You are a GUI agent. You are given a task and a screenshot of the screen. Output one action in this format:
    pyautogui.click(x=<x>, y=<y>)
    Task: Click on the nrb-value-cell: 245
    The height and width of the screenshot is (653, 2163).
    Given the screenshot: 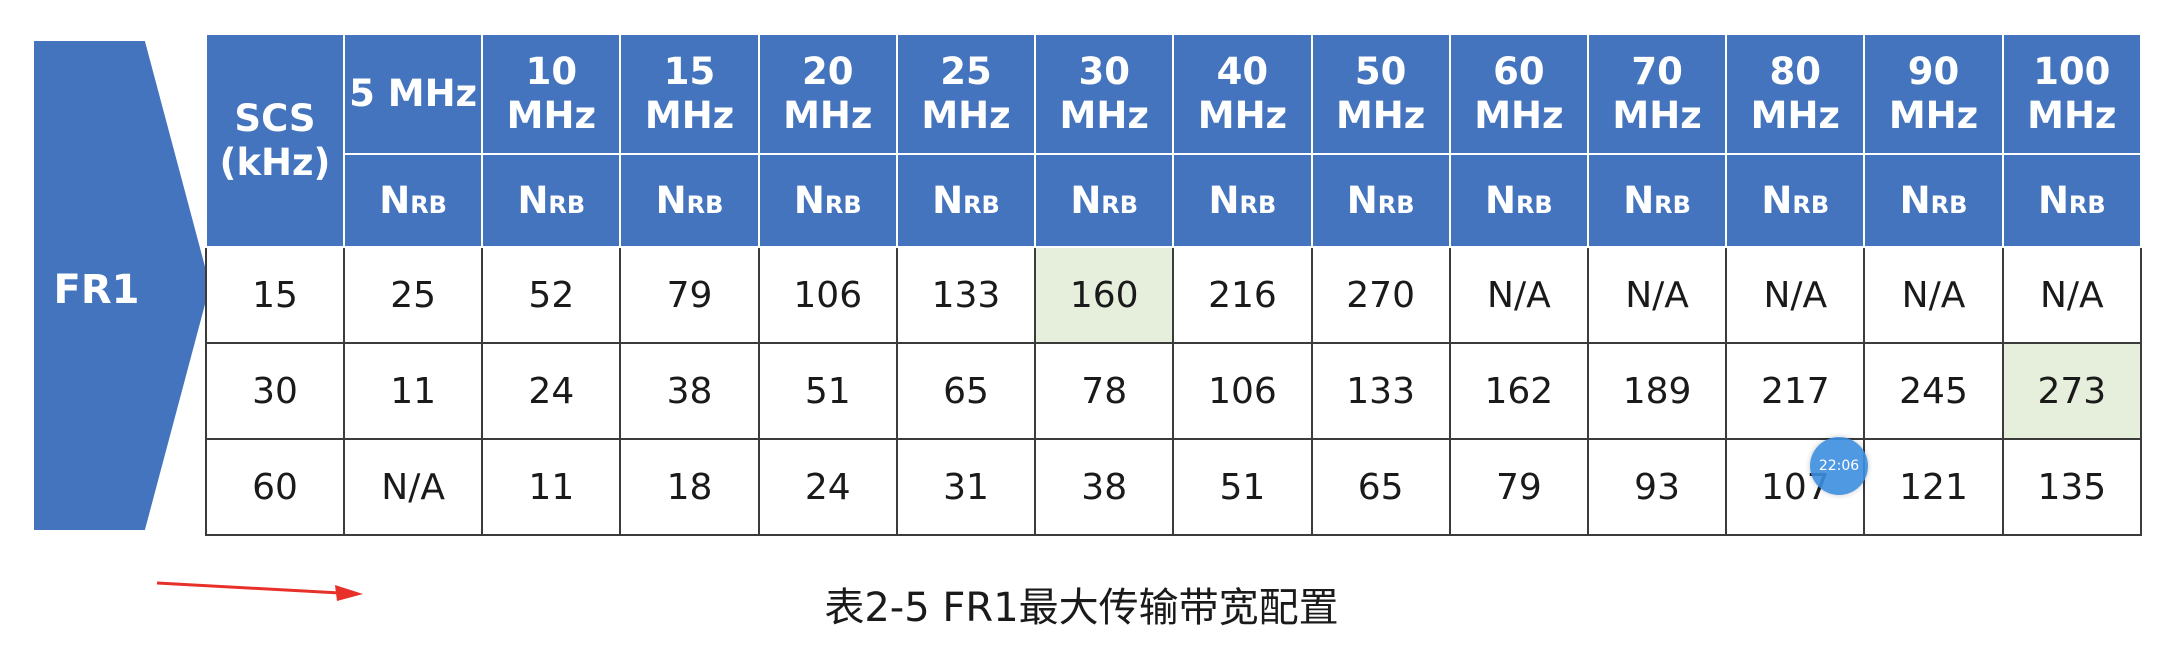 What is the action you would take?
    pyautogui.click(x=1933, y=391)
    